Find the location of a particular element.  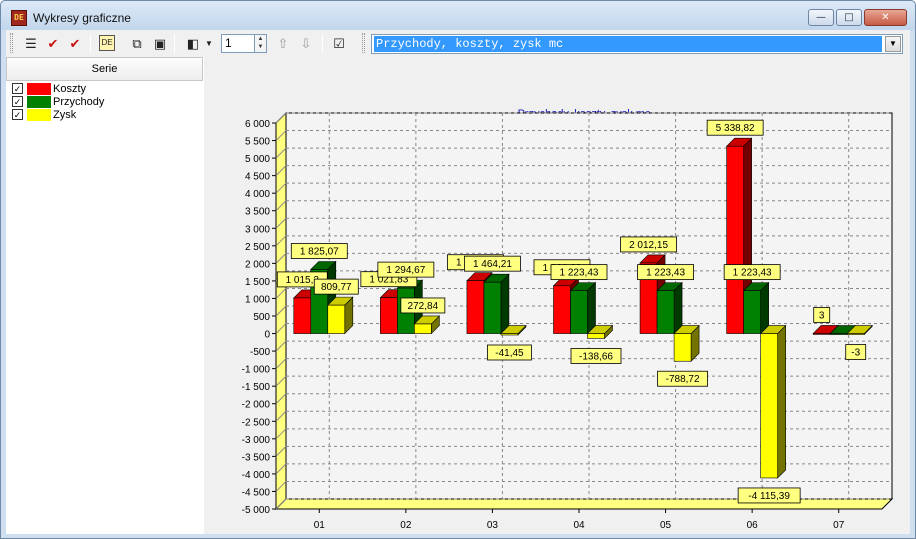

chart-selector-combo: Przychody, koszty, zysk mc ▼ is located at coordinates (637, 44).